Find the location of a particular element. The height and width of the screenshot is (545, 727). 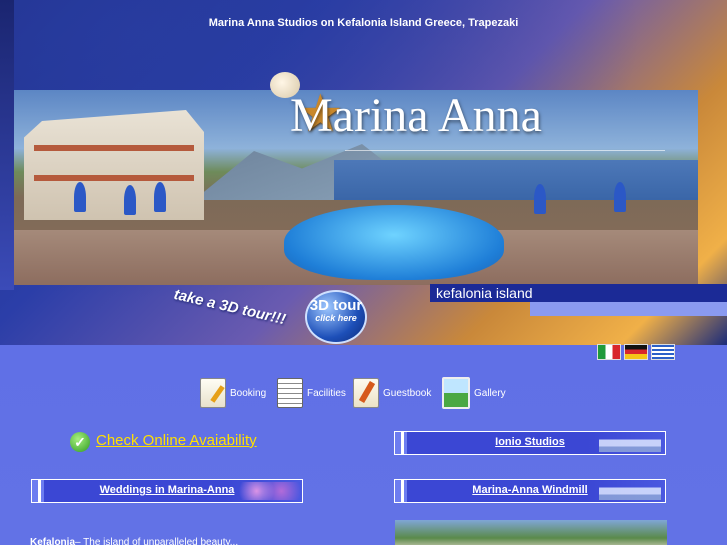

sea-shape is located at coordinates (516, 180).